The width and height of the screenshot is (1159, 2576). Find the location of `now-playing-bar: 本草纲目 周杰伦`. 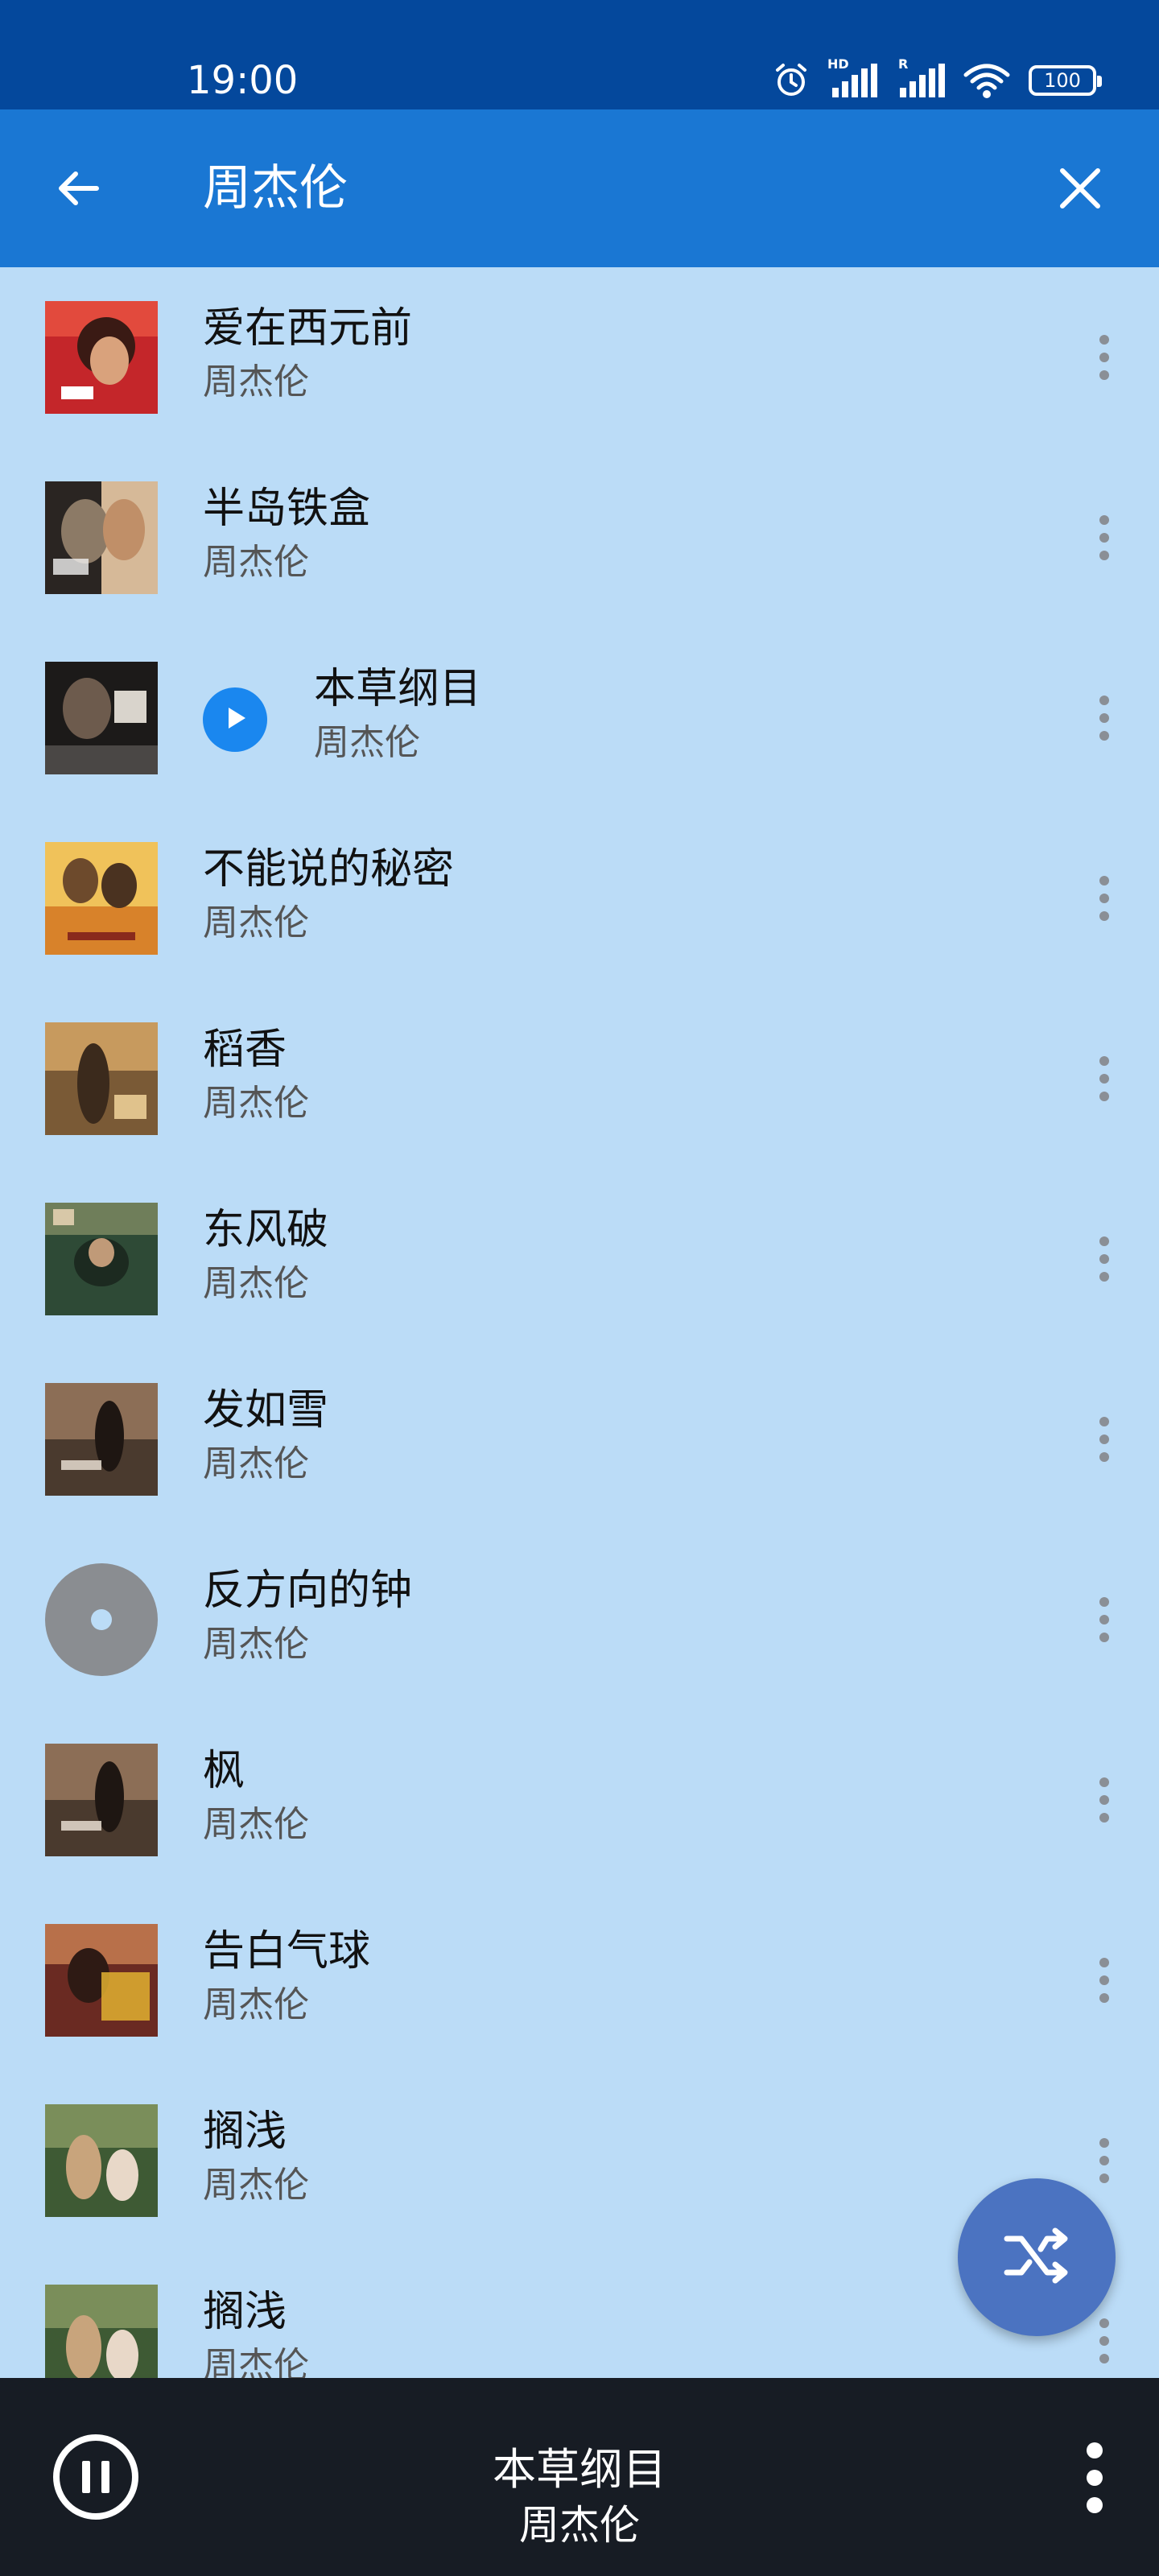

now-playing-bar: 本草纲目 周杰伦 is located at coordinates (579, 2477).